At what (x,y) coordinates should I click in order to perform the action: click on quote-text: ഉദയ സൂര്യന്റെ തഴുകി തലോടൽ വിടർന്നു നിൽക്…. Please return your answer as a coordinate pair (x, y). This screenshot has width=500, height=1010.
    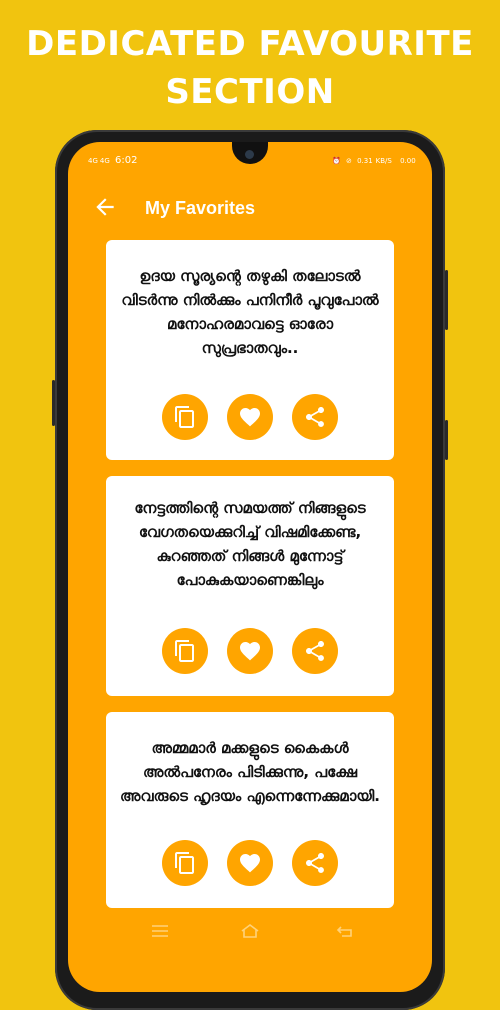
    Looking at the image, I should click on (250, 312).